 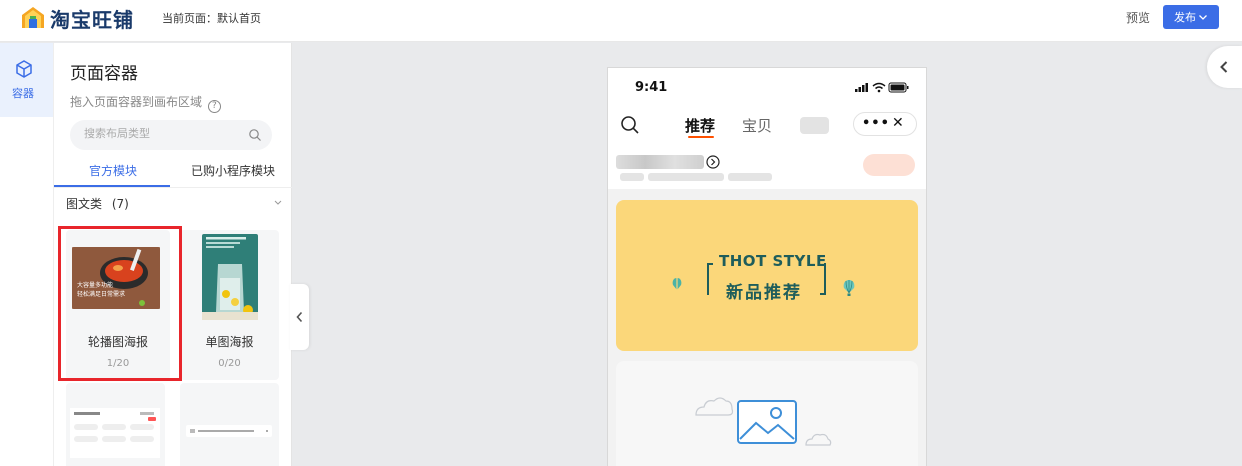 I want to click on panel-hint: 拖入页面容器到画布区域 ?, so click(x=145, y=103).